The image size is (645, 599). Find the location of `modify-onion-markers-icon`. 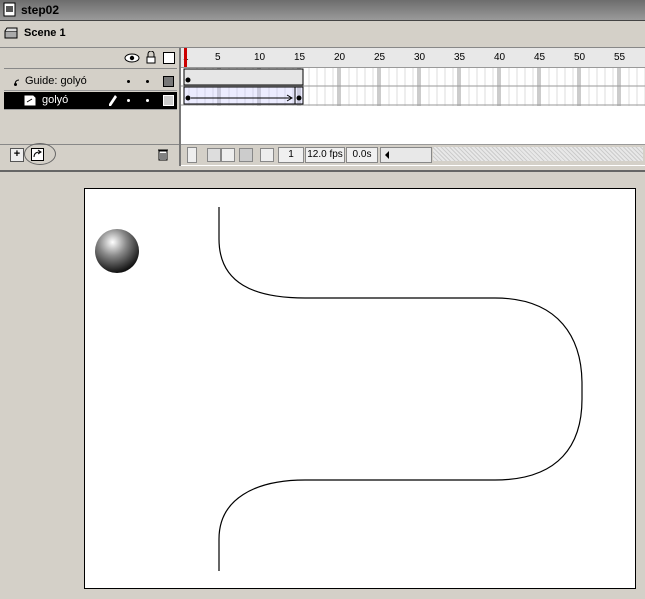

modify-onion-markers-icon is located at coordinates (267, 155).